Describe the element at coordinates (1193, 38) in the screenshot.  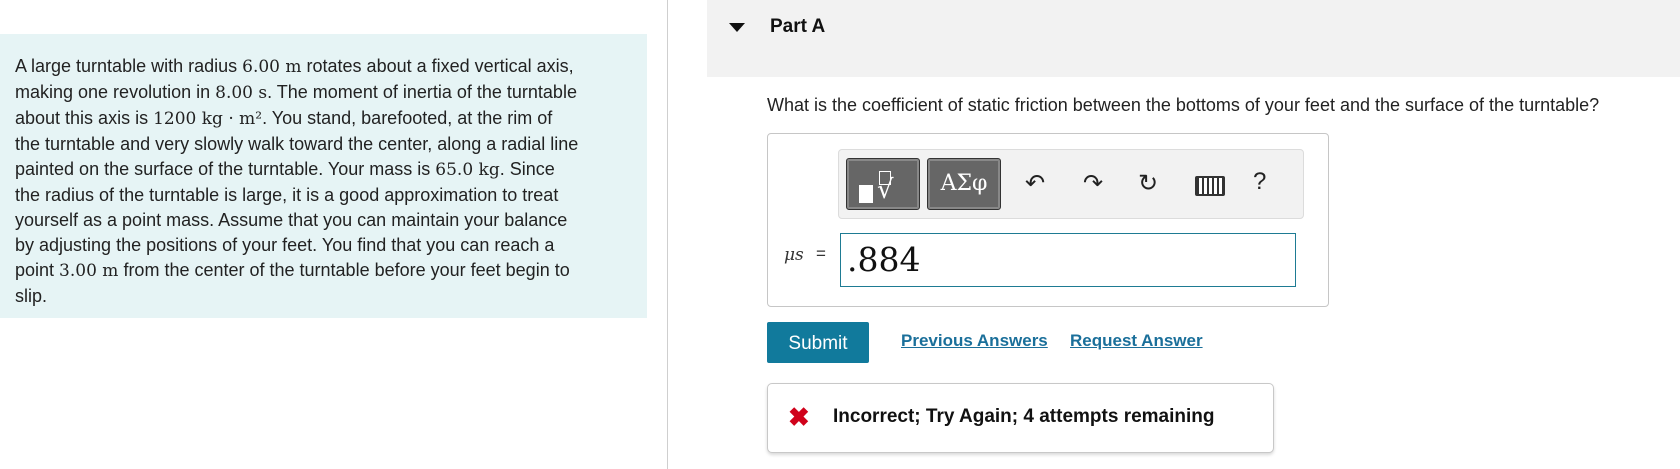
I see `part-header: Part A` at that location.